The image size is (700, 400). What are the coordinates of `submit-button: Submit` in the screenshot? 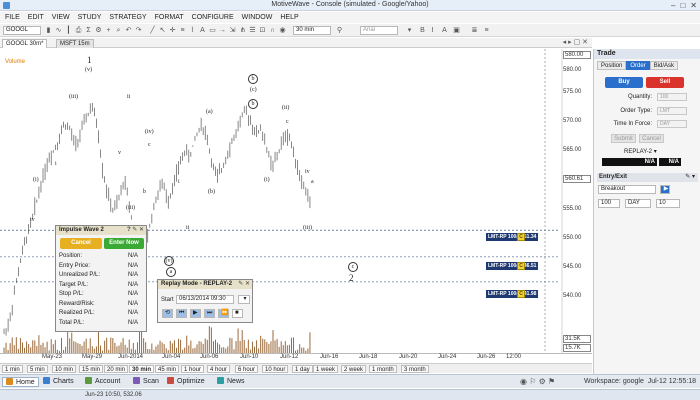 It's located at (623, 138).